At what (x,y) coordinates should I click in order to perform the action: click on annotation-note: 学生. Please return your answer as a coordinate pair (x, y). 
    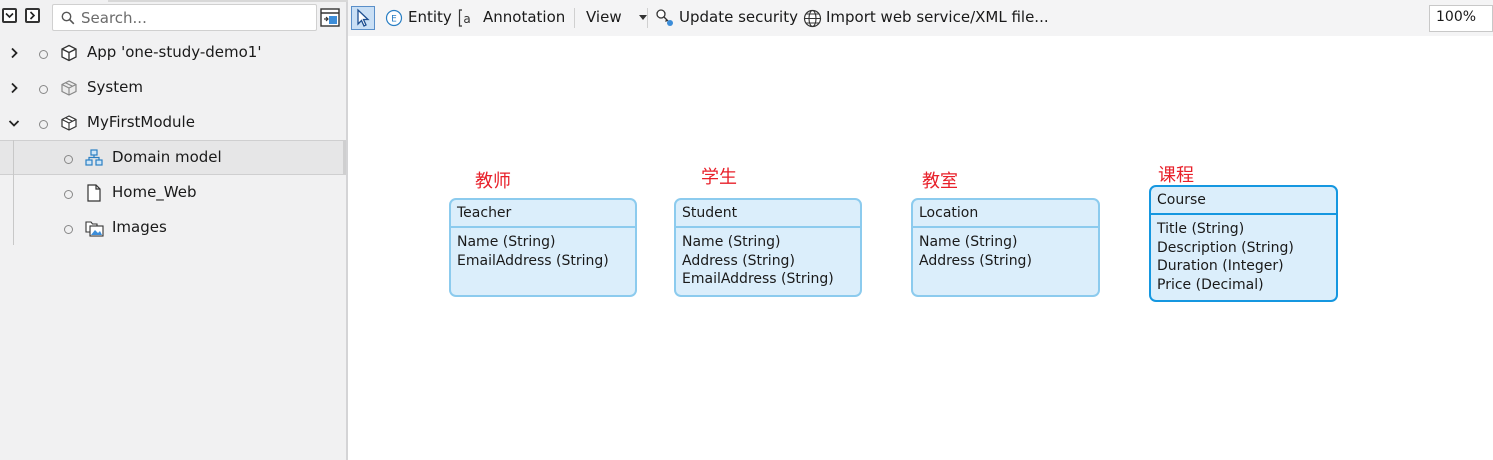
    Looking at the image, I should click on (719, 176).